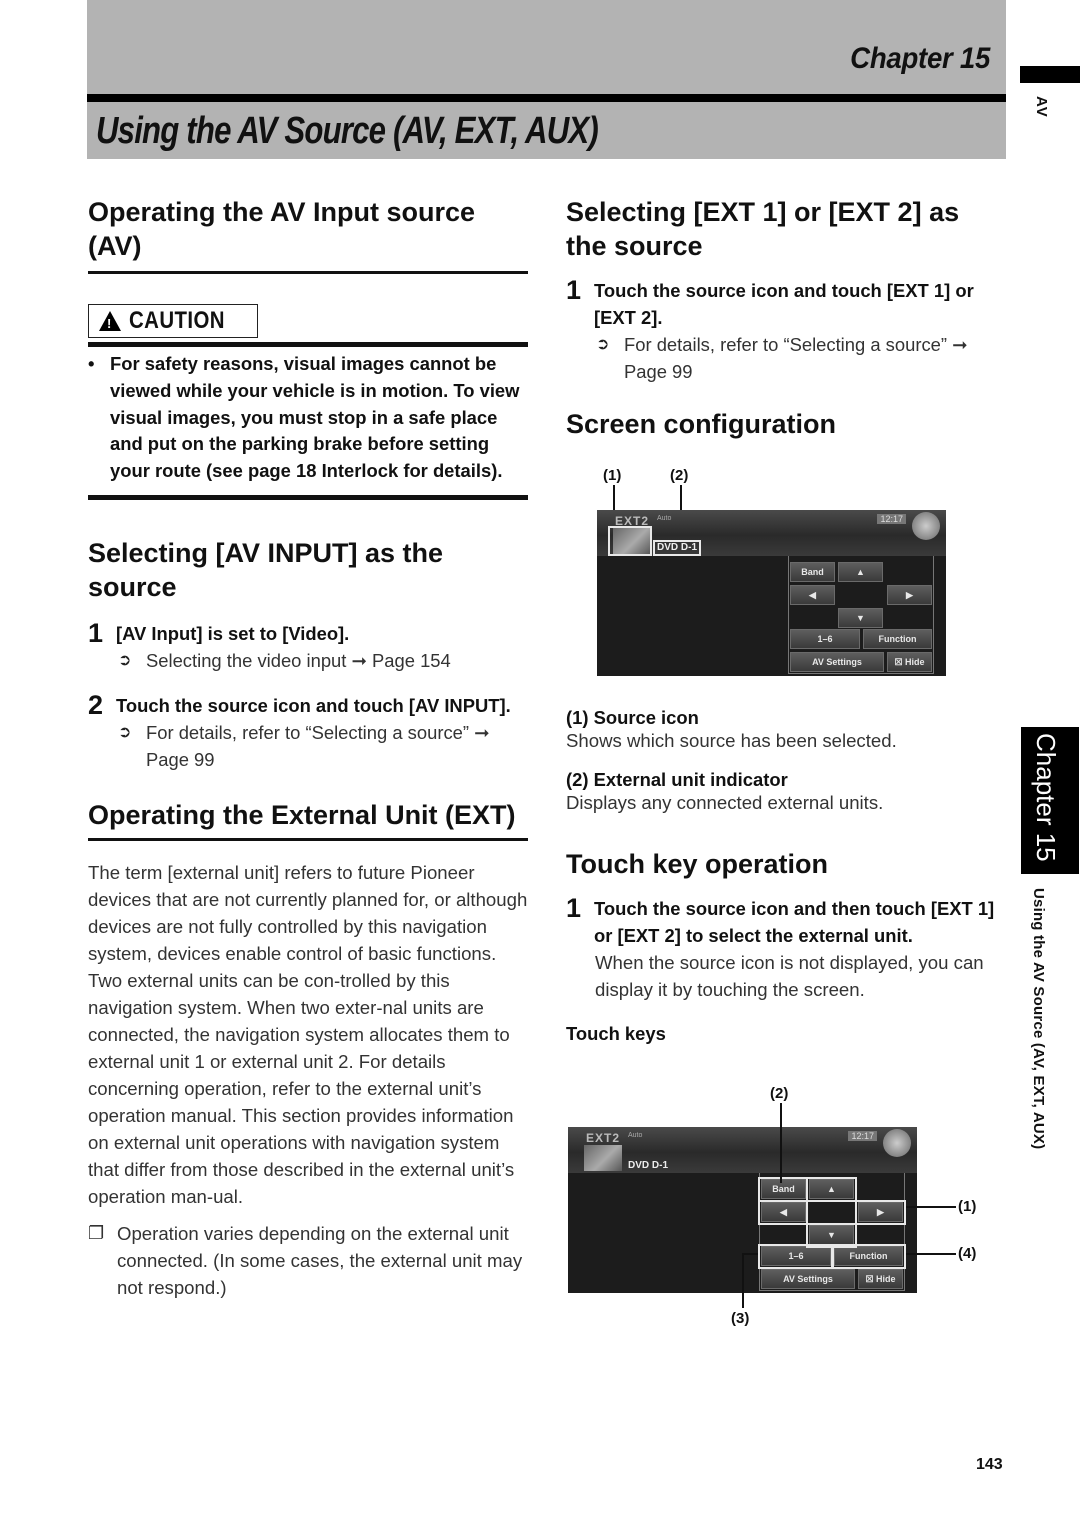 The height and width of the screenshot is (1529, 1080). I want to click on step-1: 1 [AV Input] is set to [Video]., so click(308, 632).